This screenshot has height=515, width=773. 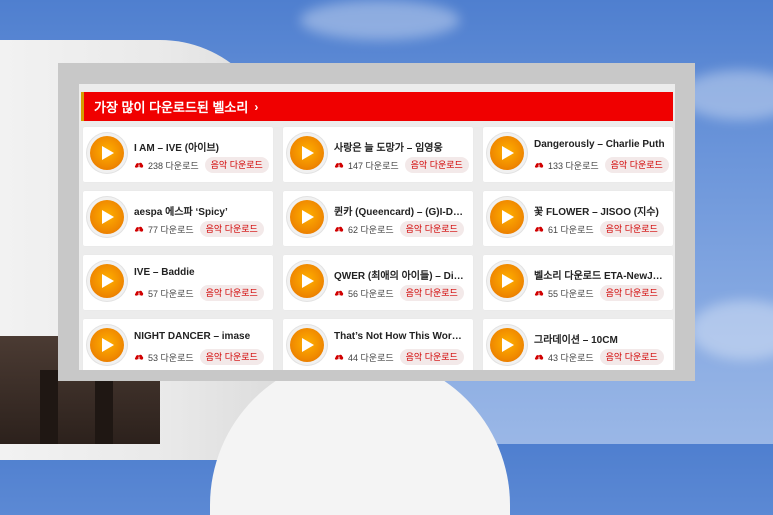 What do you see at coordinates (571, 229) in the screenshot?
I see `download-count: 61 다운로드` at bounding box center [571, 229].